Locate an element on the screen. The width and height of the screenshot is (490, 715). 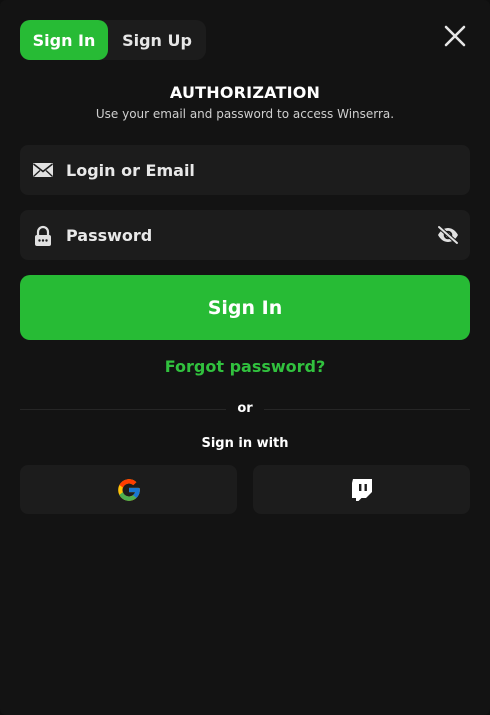
close-icon is located at coordinates (455, 36).